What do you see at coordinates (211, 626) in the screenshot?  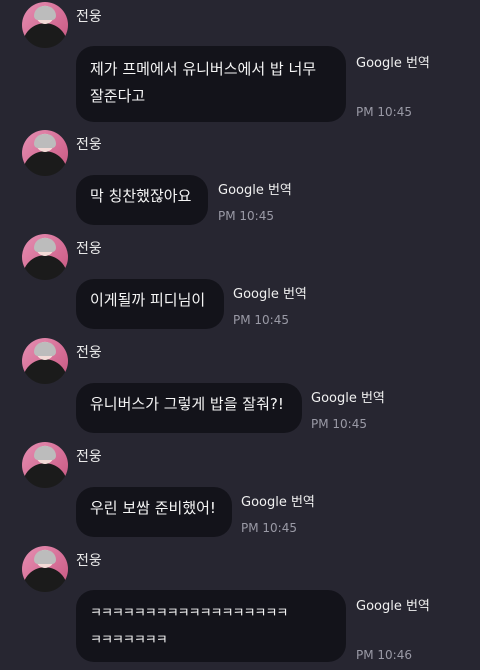 I see `message-bubble: ㅋㅋㅋㅋㅋㅋㅋㅋㅋㅋㅋㅋㅋㅋㅋㅋㅋㅋ ㅋㅋㅋㅋㅋㅋㅋ` at bounding box center [211, 626].